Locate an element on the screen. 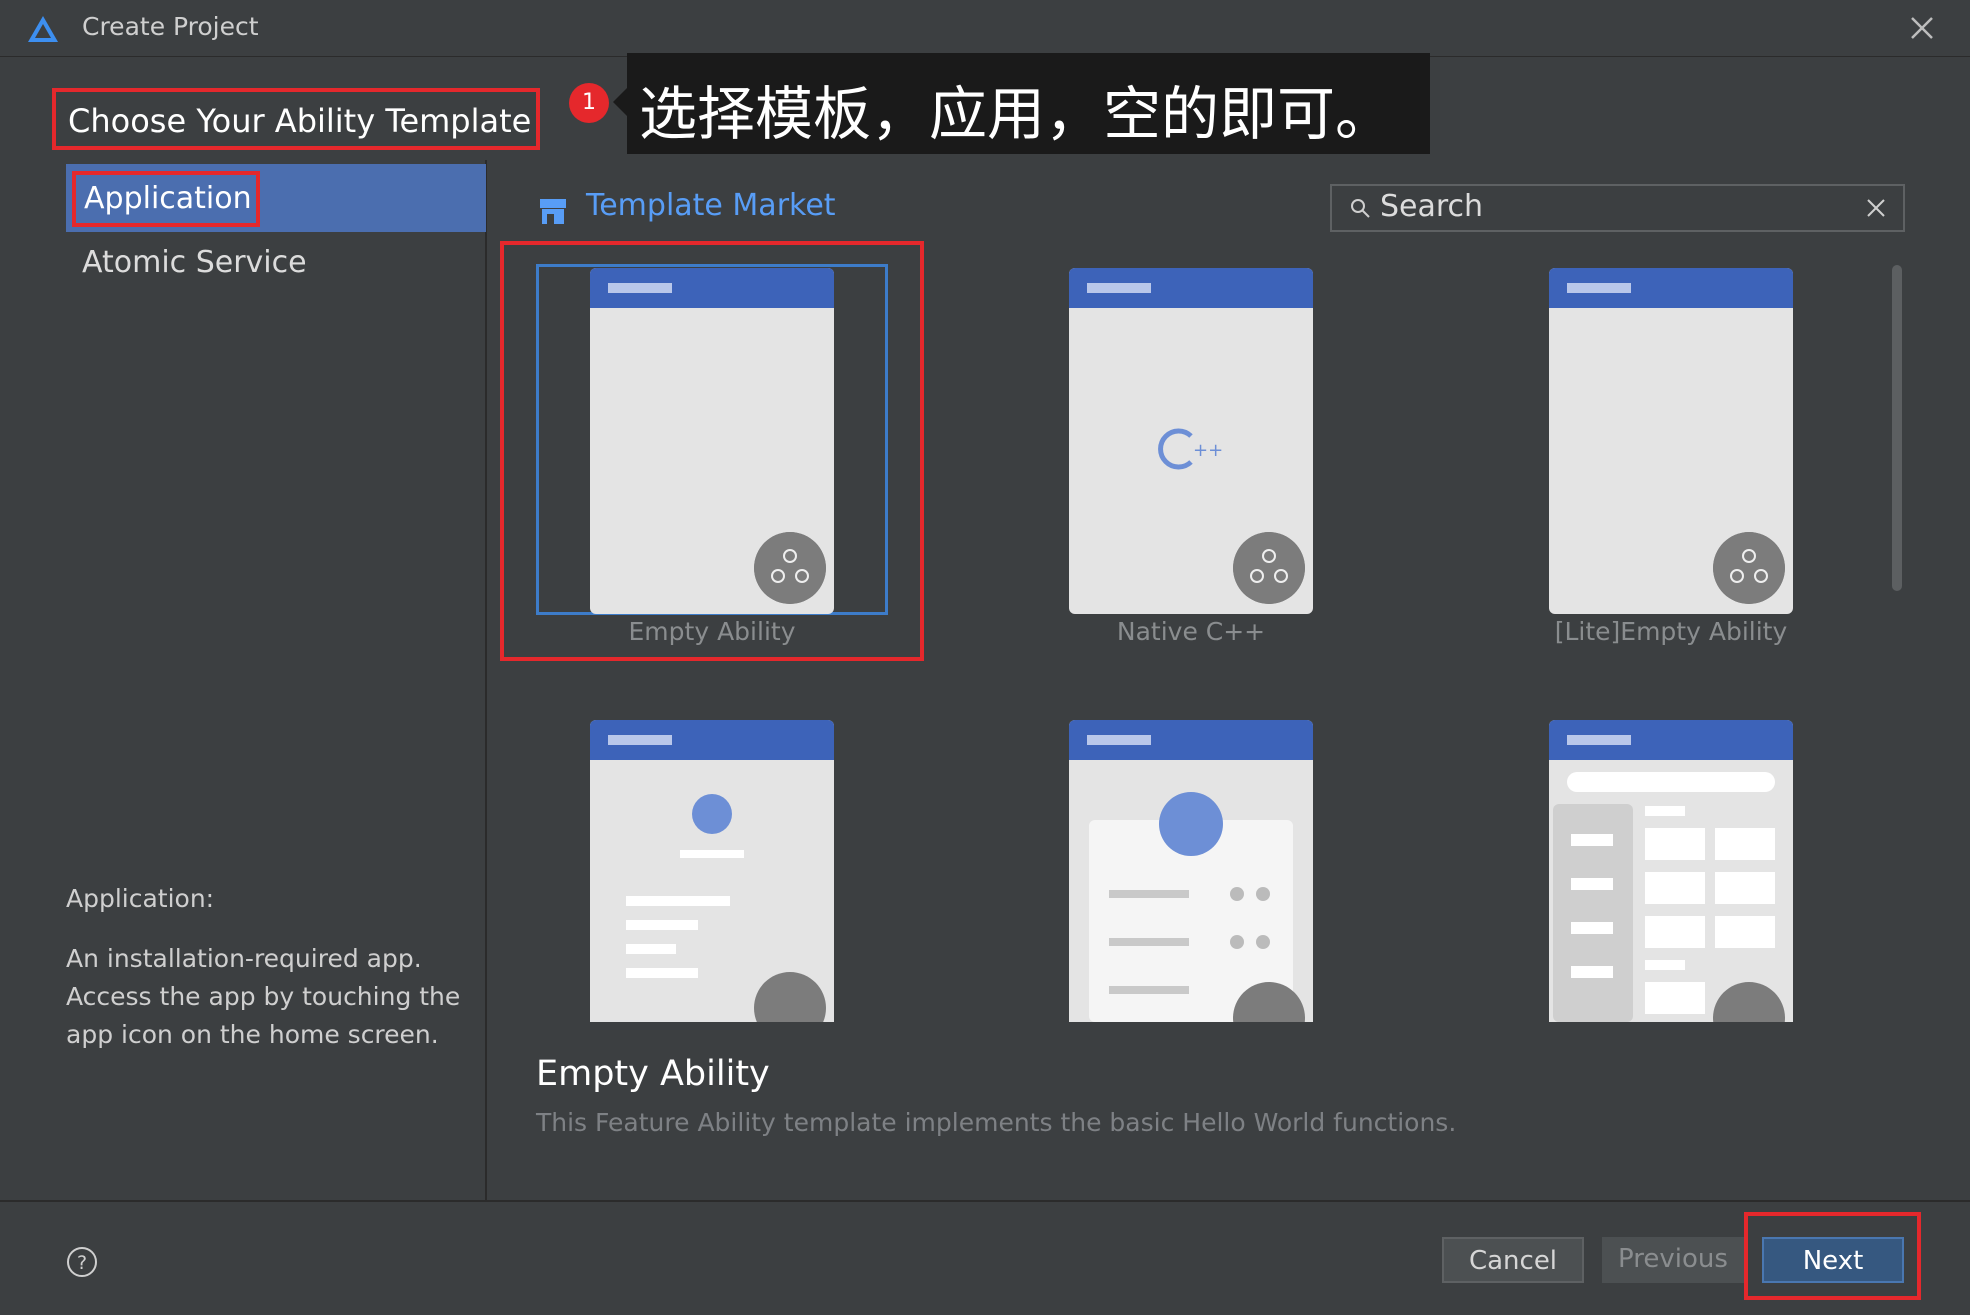  search-input-value: Search is located at coordinates (1431, 206).